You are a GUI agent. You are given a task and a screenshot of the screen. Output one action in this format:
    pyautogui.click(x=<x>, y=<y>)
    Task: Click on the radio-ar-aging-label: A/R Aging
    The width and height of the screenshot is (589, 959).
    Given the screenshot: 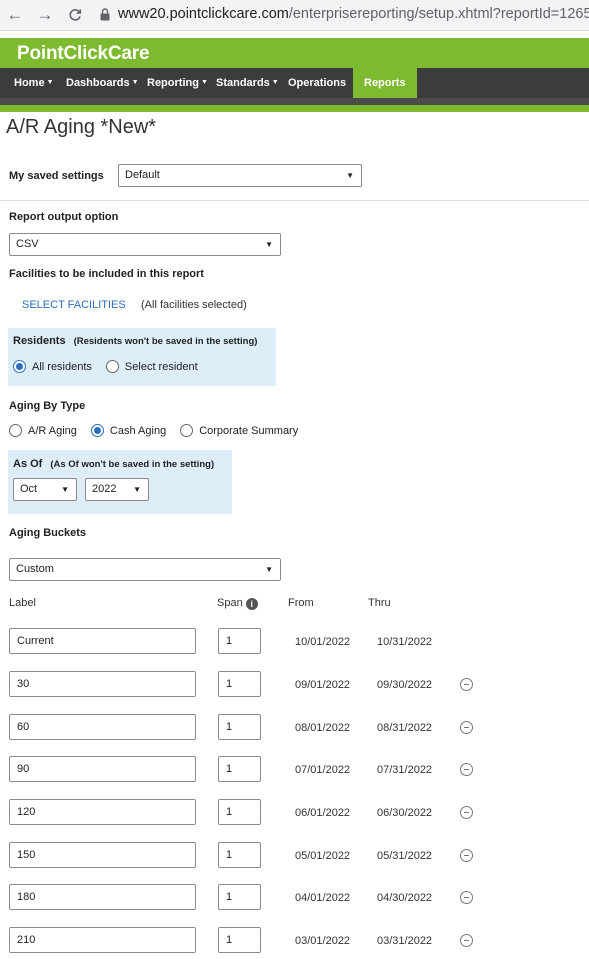 What is the action you would take?
    pyautogui.click(x=52, y=430)
    